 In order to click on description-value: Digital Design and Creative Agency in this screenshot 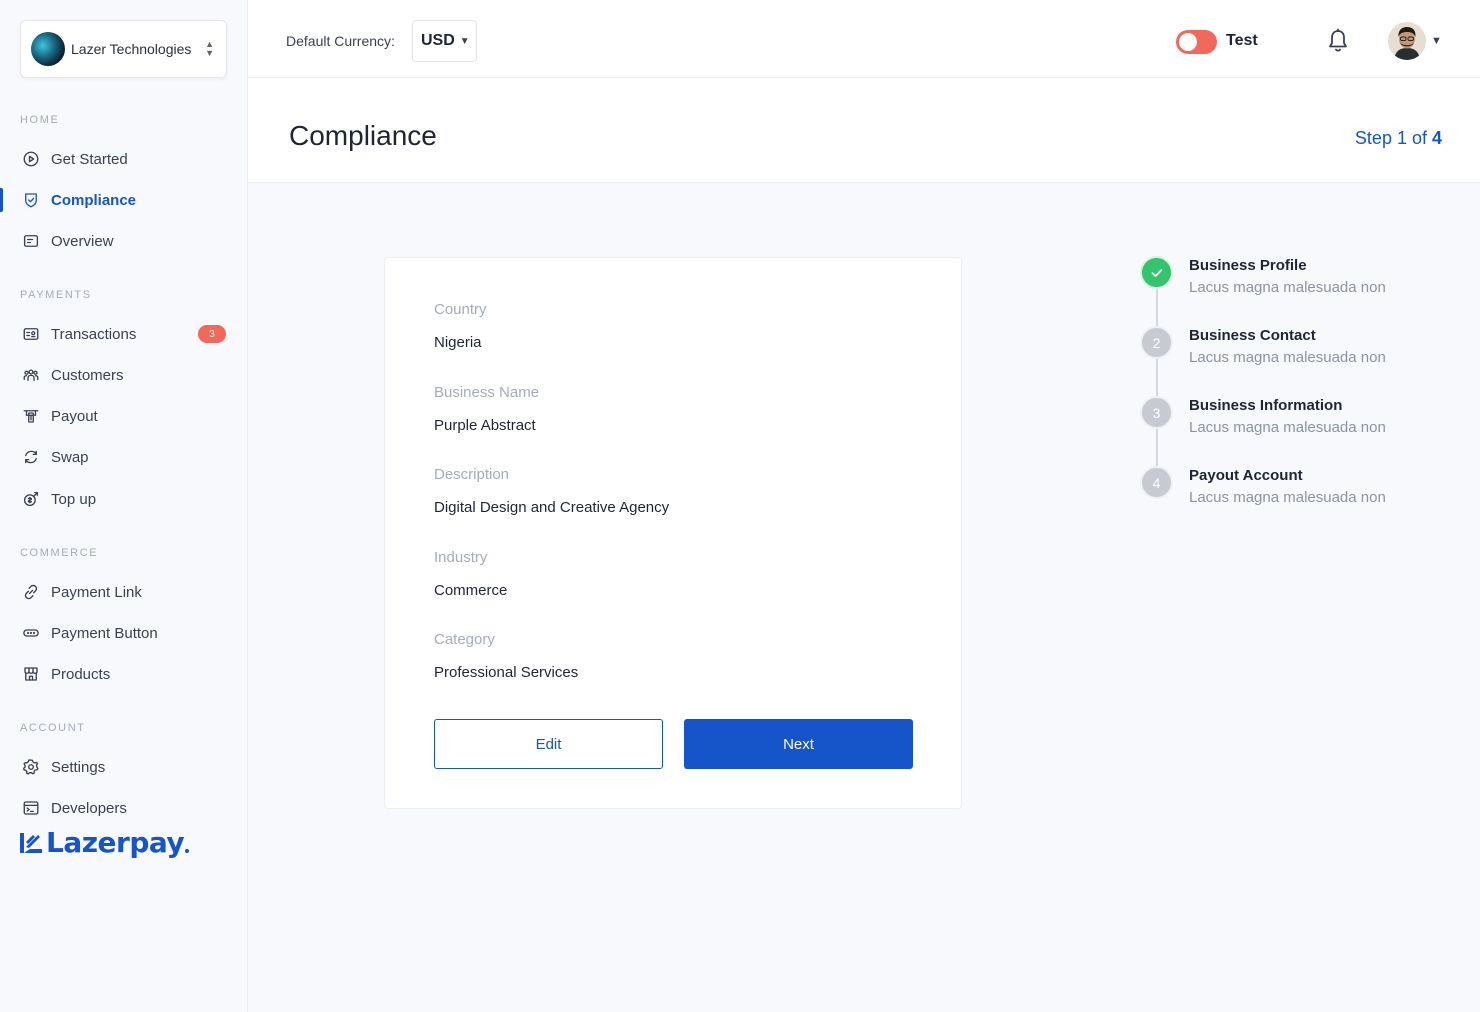, I will do `click(552, 507)`.